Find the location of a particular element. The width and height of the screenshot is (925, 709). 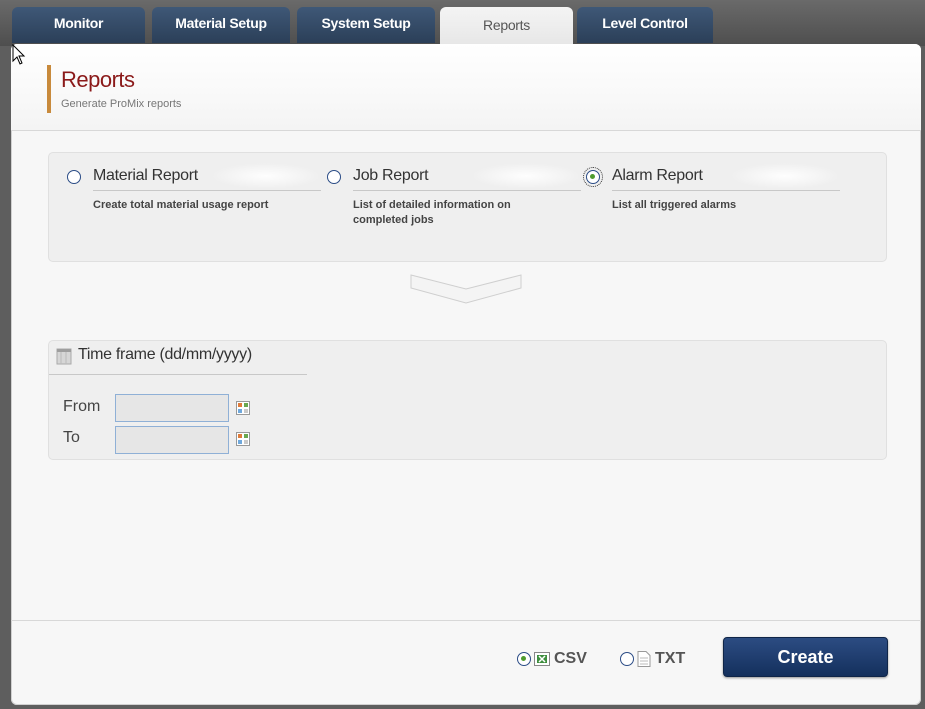

calendar-header-icon is located at coordinates (64, 356).